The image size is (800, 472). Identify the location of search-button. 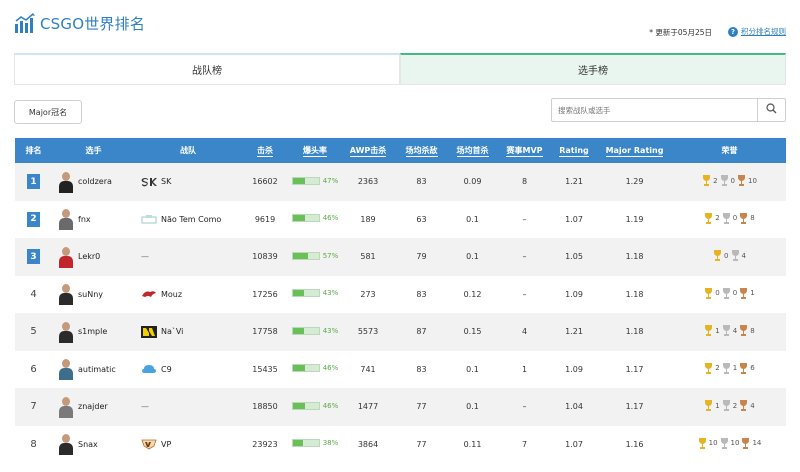
(771, 110).